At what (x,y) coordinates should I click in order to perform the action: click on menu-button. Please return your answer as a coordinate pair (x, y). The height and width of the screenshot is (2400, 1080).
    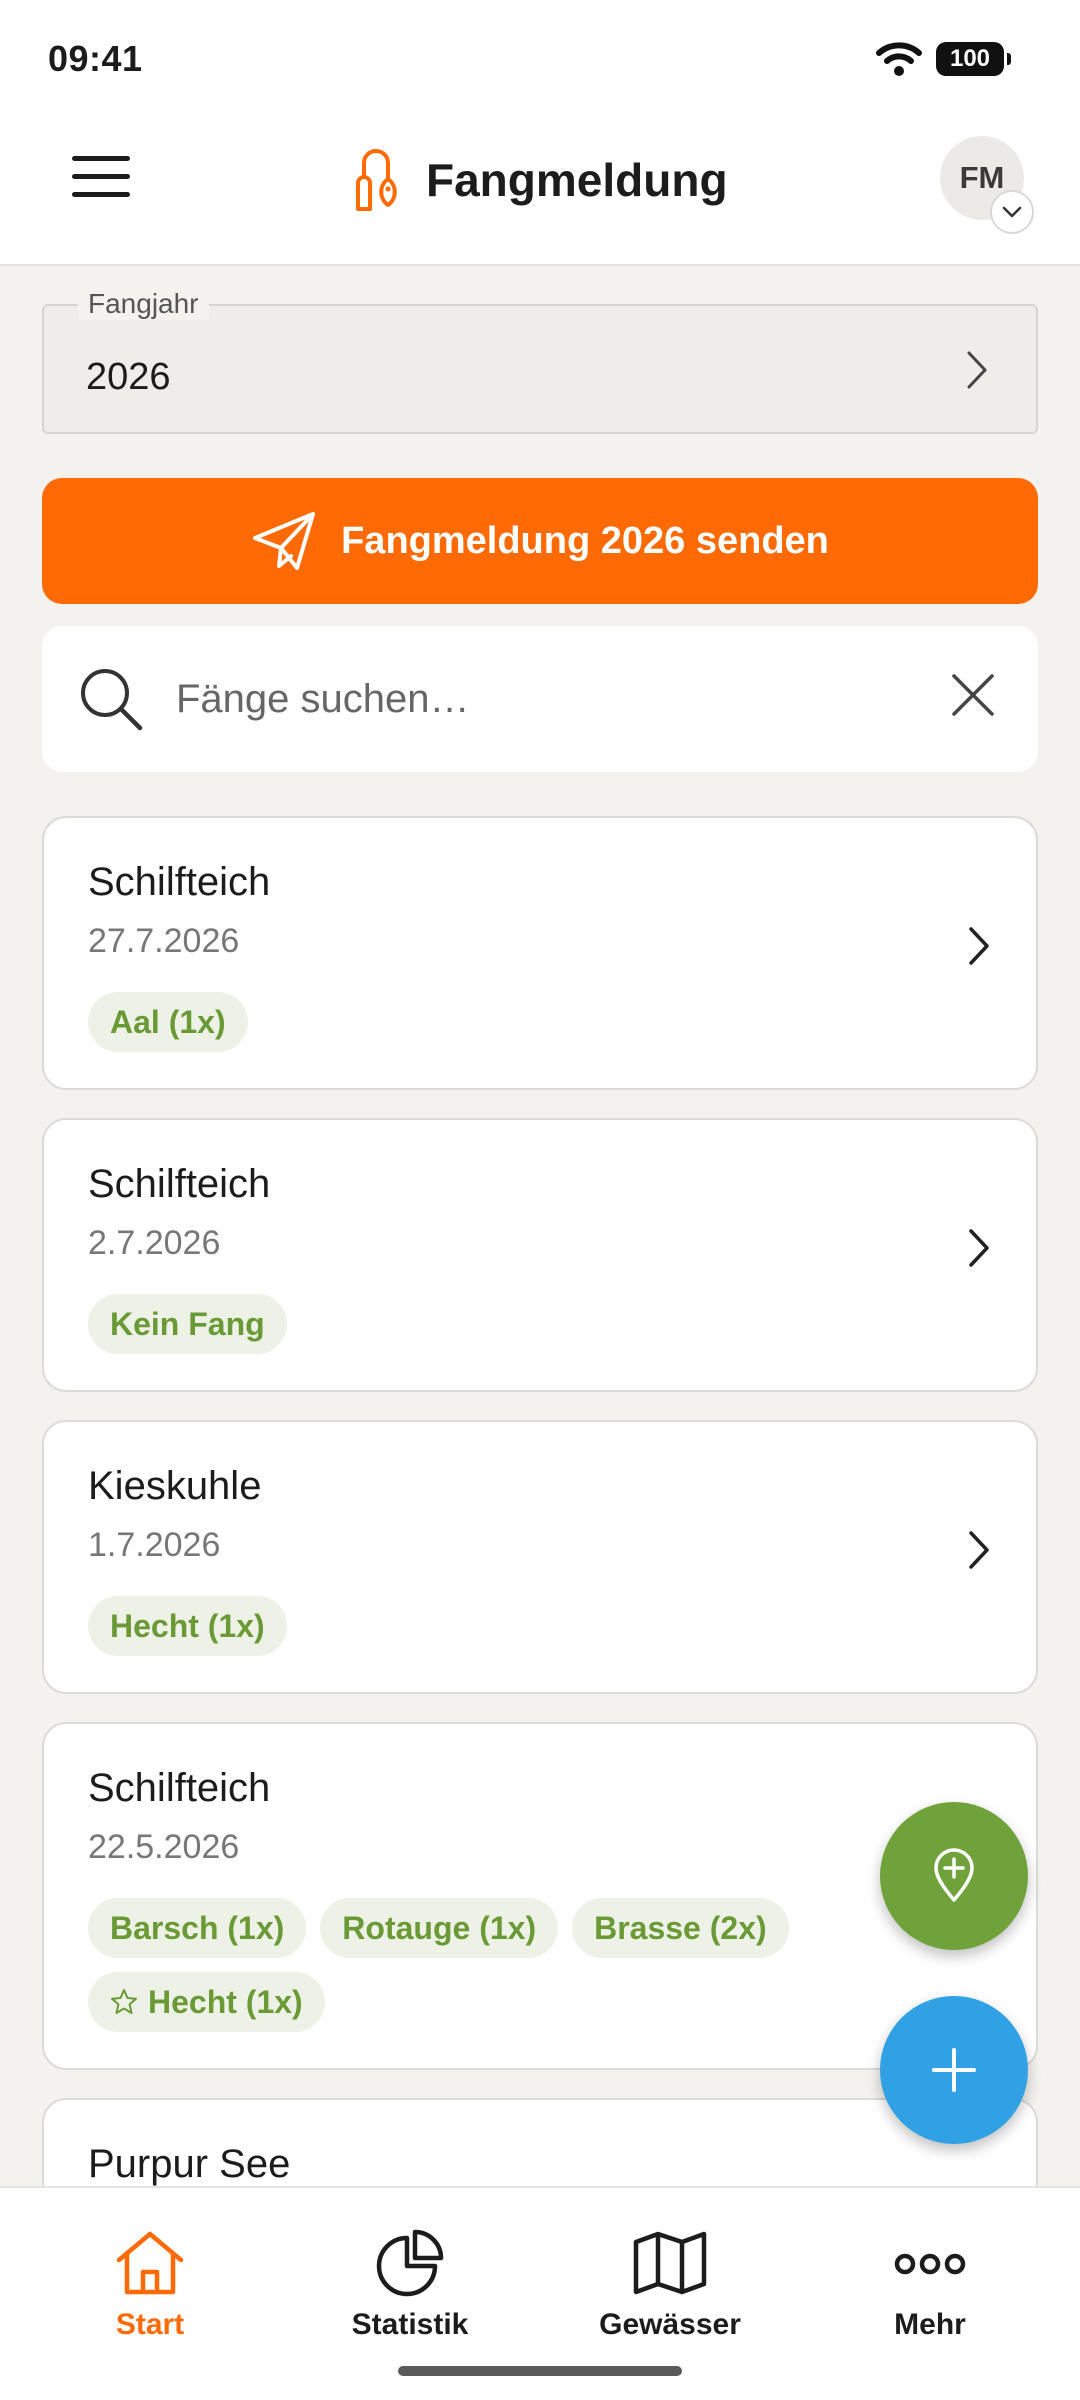
    Looking at the image, I should click on (101, 177).